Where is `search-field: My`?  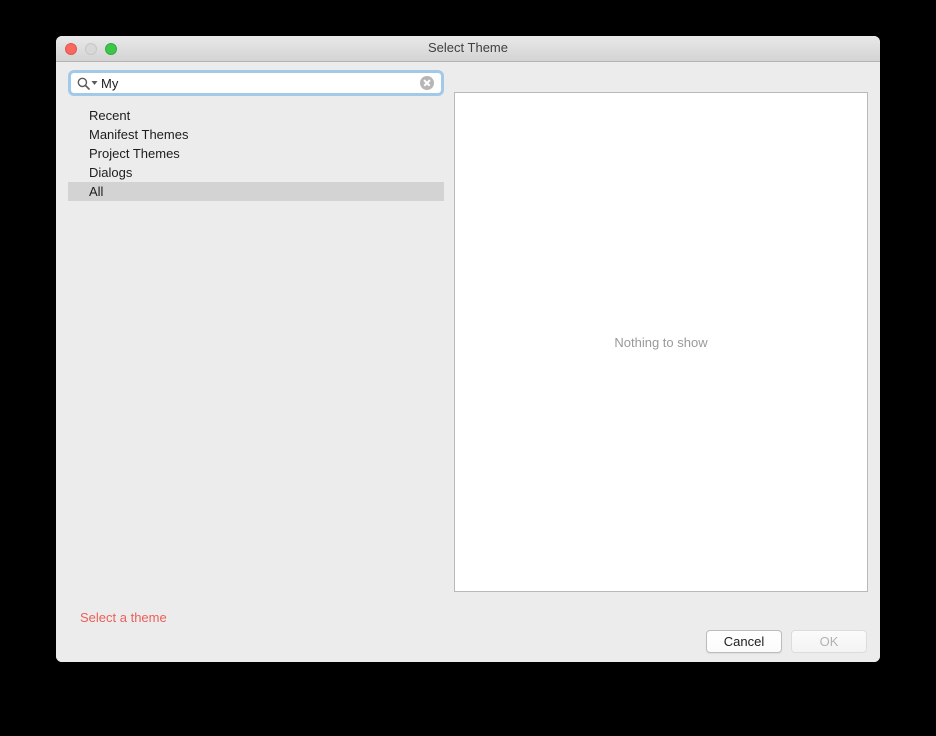
search-field: My is located at coordinates (256, 83).